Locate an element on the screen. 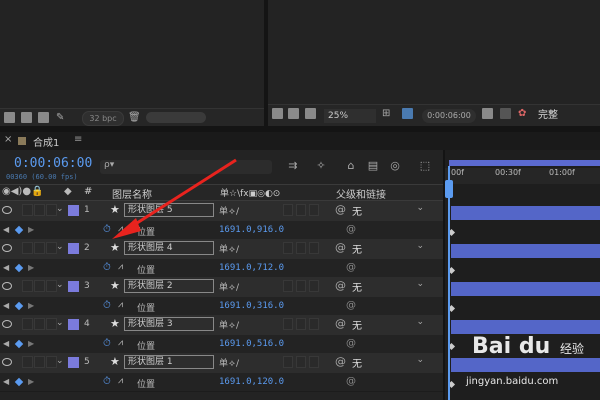 The image size is (600, 400). baidu-watermark: Bai du 经验 jingyan.baidu.com is located at coordinates (531, 367).